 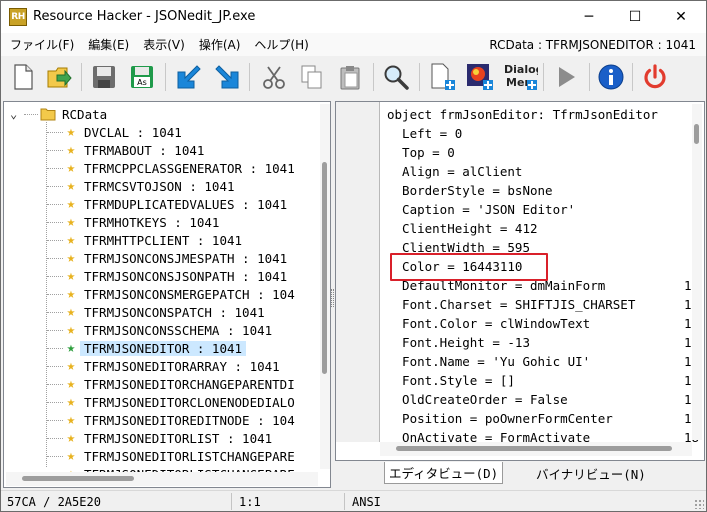 I want to click on minimize-button: ─, so click(x=589, y=17).